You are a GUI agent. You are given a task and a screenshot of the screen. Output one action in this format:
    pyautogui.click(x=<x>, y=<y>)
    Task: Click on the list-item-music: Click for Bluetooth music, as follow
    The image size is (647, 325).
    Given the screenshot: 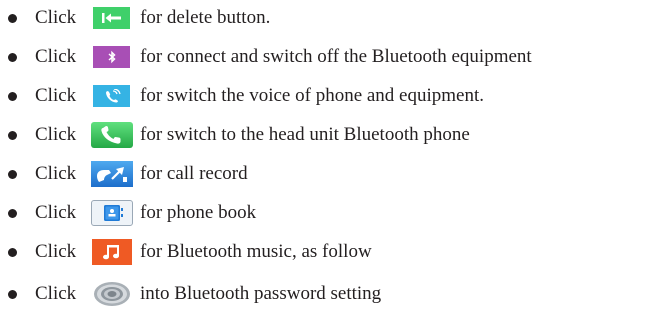 What is the action you would take?
    pyautogui.click(x=323, y=252)
    